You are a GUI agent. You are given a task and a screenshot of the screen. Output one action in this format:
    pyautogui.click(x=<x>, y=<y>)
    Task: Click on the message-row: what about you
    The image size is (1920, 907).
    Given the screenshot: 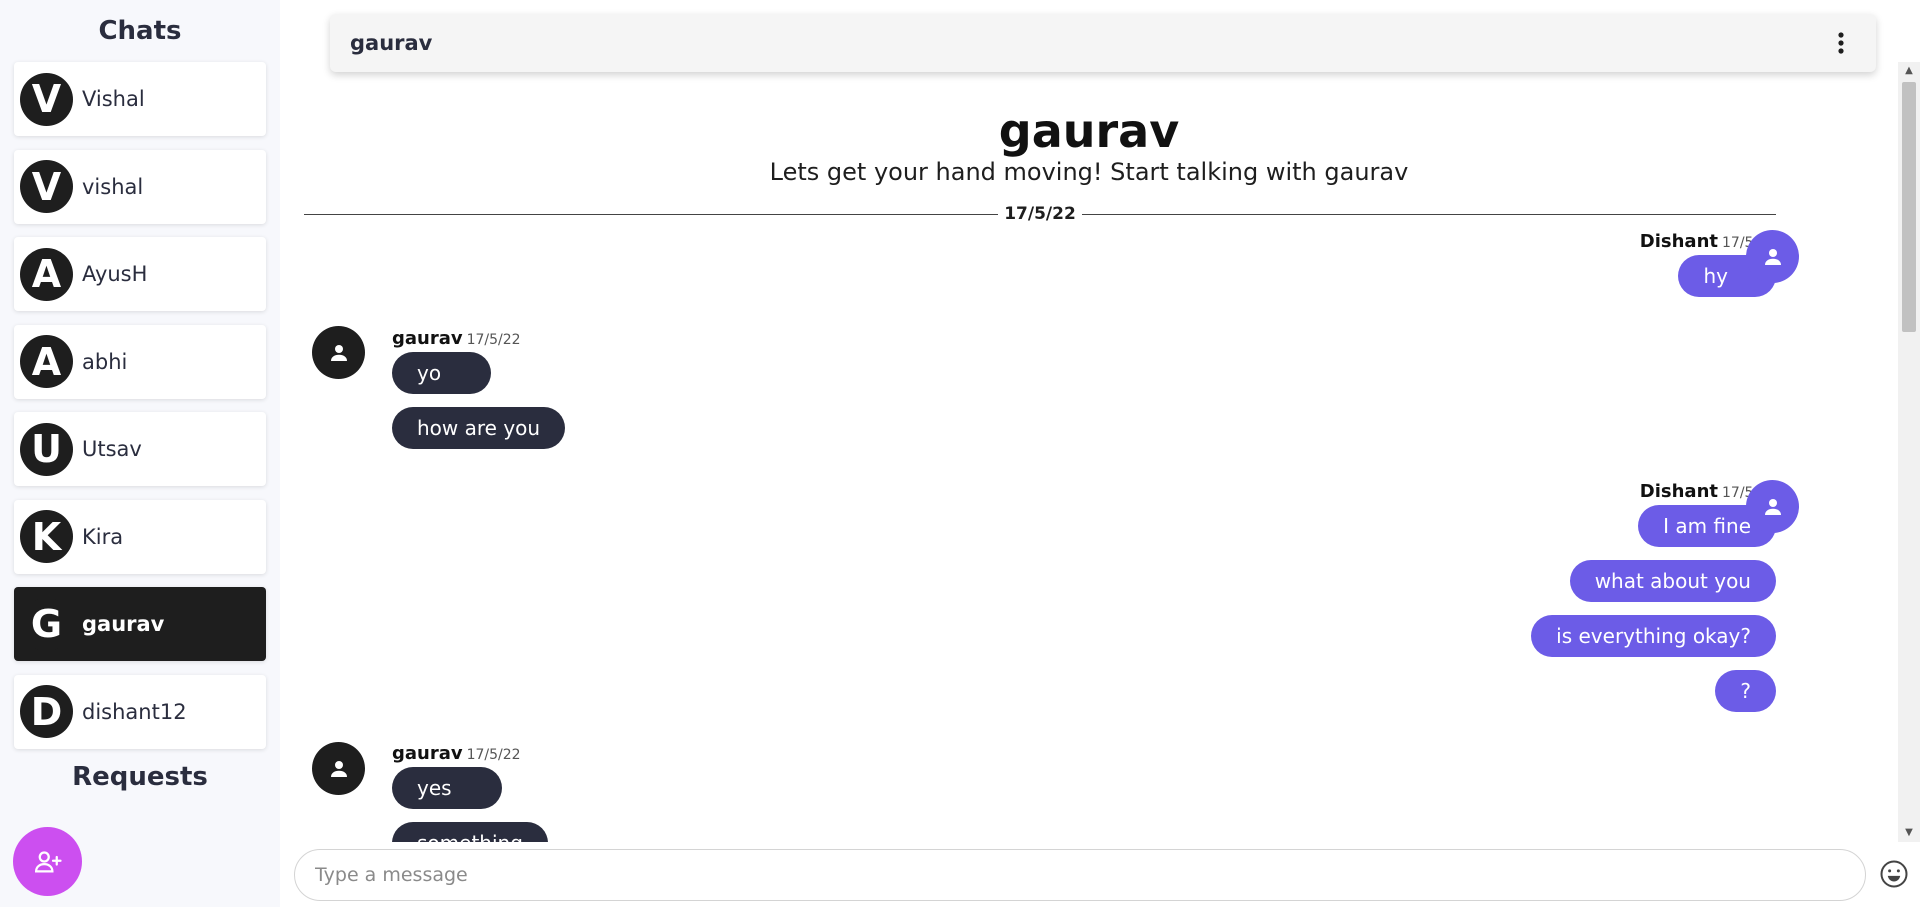 What is the action you would take?
    pyautogui.click(x=1653, y=574)
    